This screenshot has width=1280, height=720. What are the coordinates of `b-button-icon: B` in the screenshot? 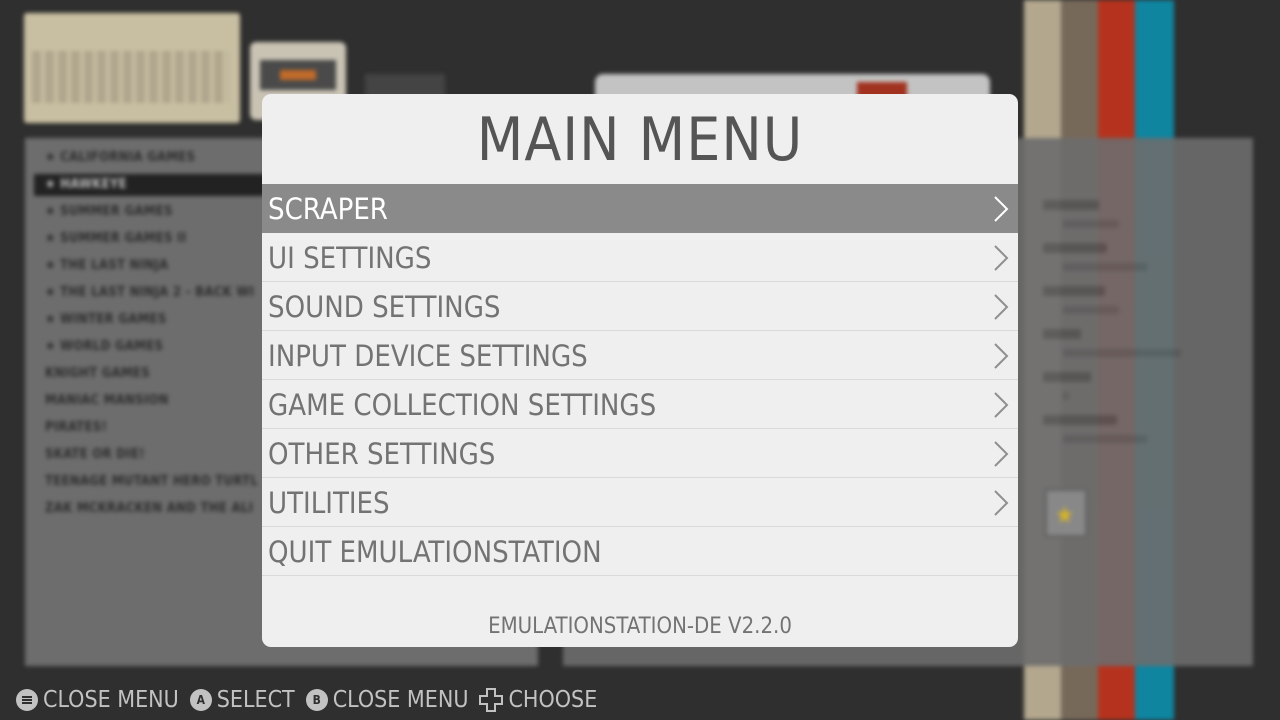 It's located at (316, 700).